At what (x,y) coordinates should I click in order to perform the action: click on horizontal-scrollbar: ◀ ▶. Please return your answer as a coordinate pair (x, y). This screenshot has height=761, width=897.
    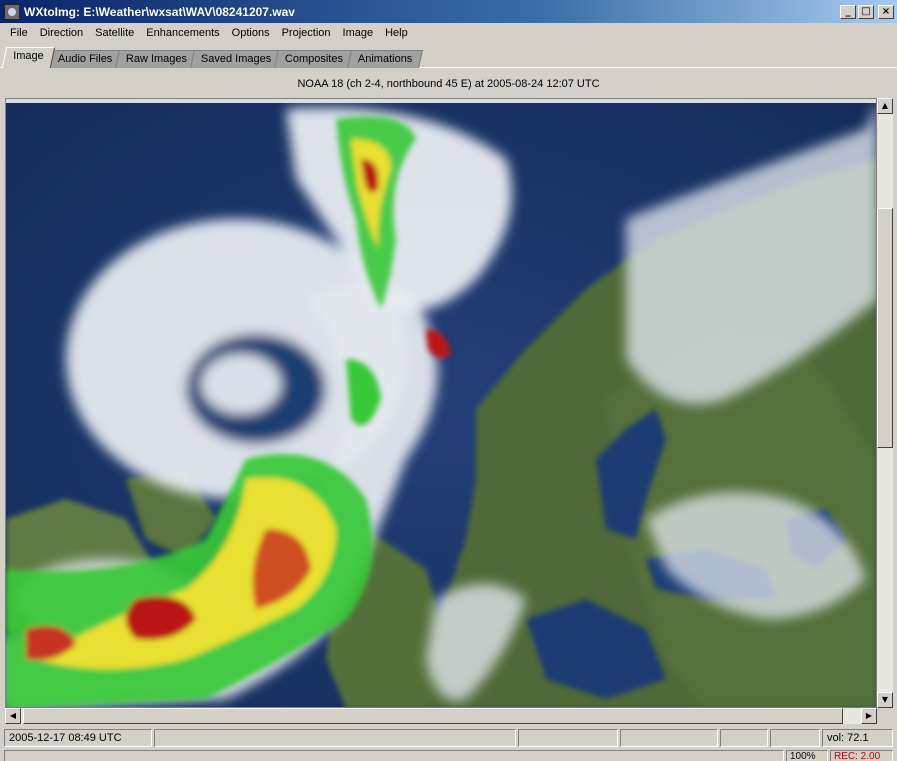
    Looking at the image, I should click on (441, 716).